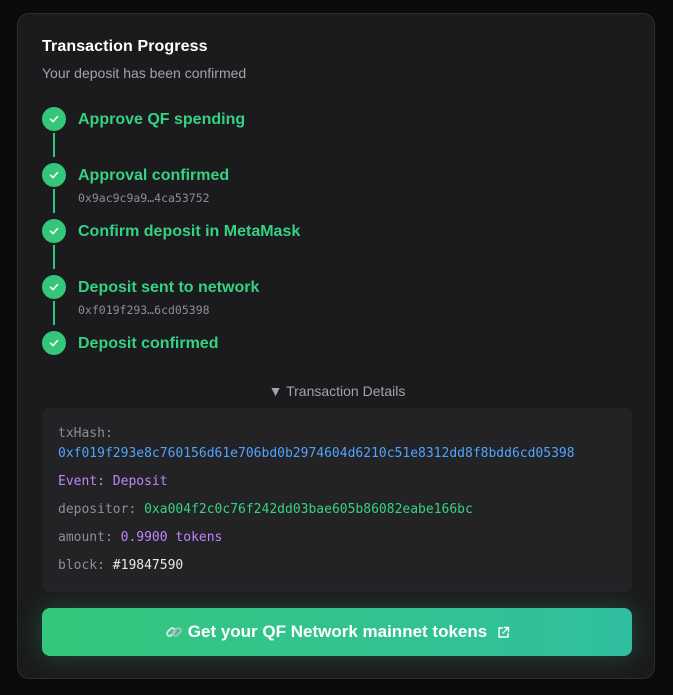  Describe the element at coordinates (85, 537) in the screenshot. I see `amount-label: amount:` at that location.